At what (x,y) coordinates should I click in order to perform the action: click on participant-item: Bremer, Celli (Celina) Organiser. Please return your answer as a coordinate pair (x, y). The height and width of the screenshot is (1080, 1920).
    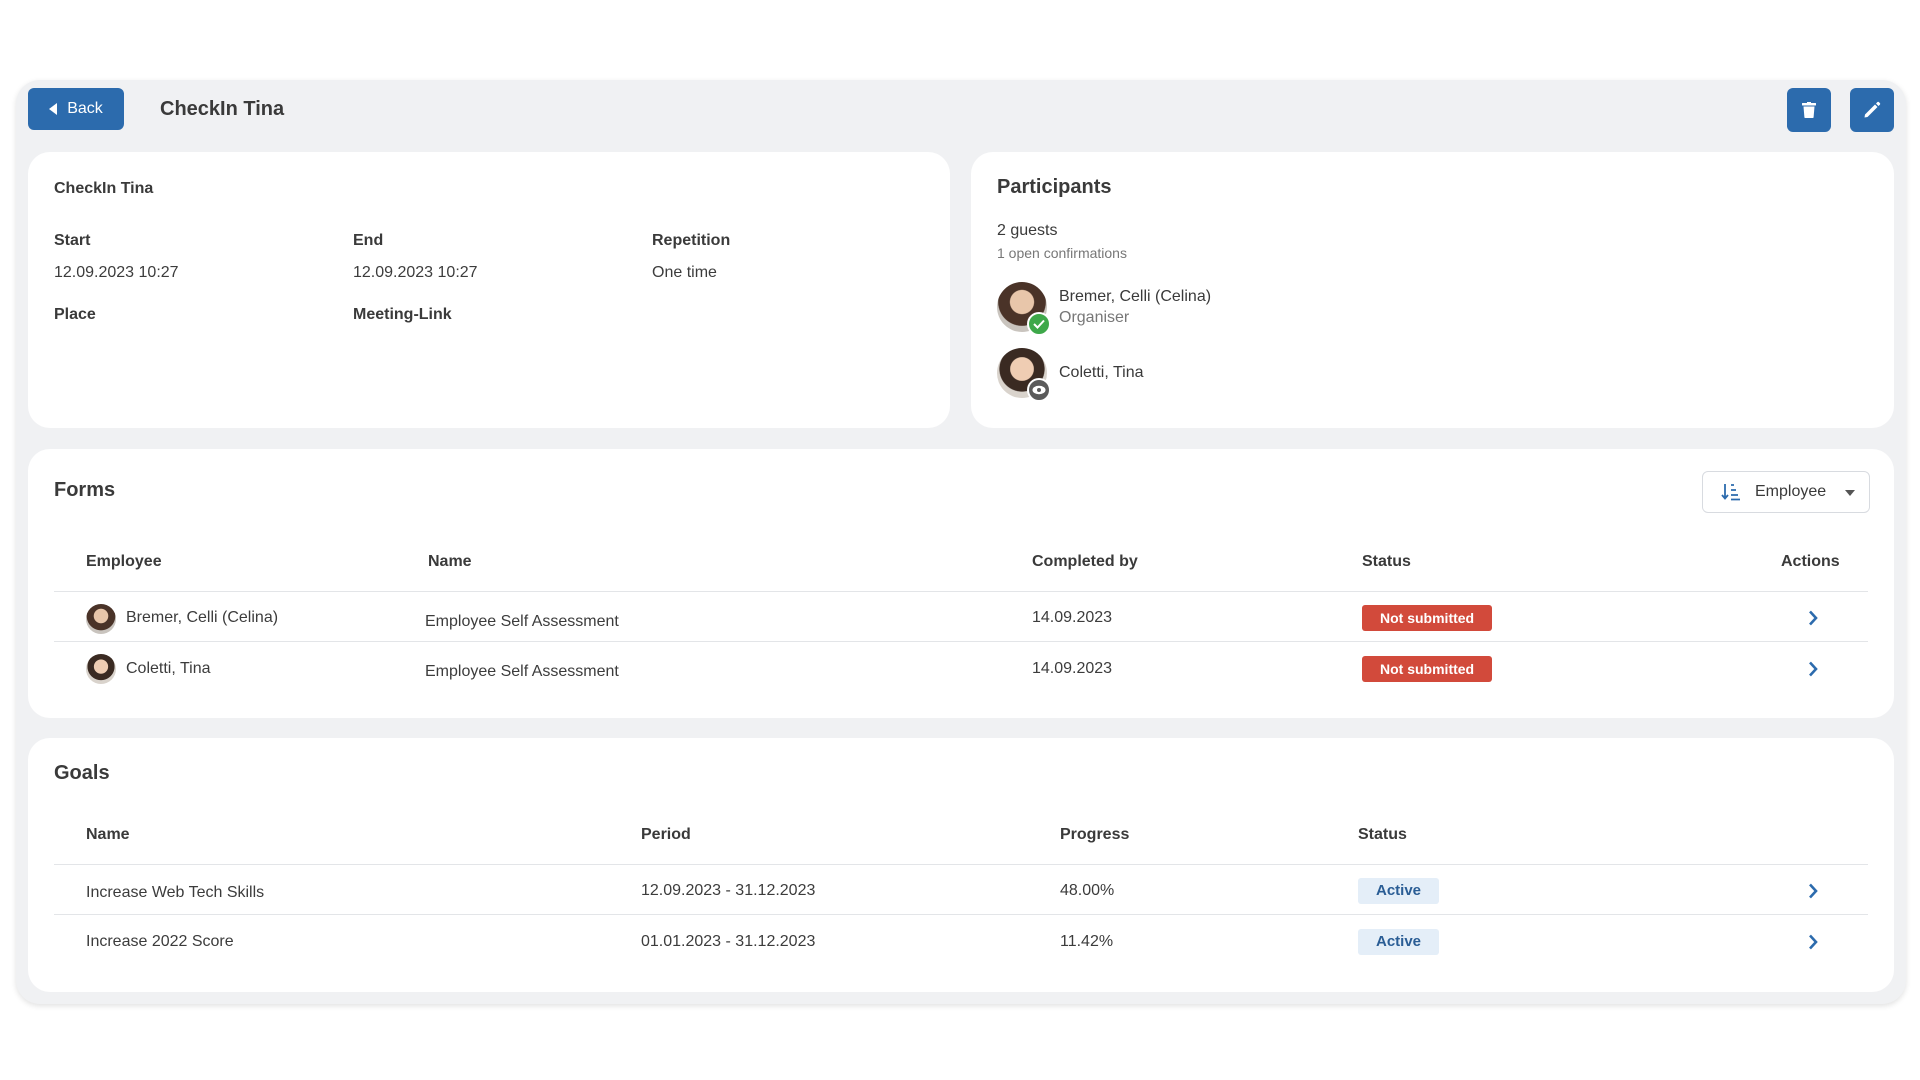
    Looking at the image, I should click on (1104, 309).